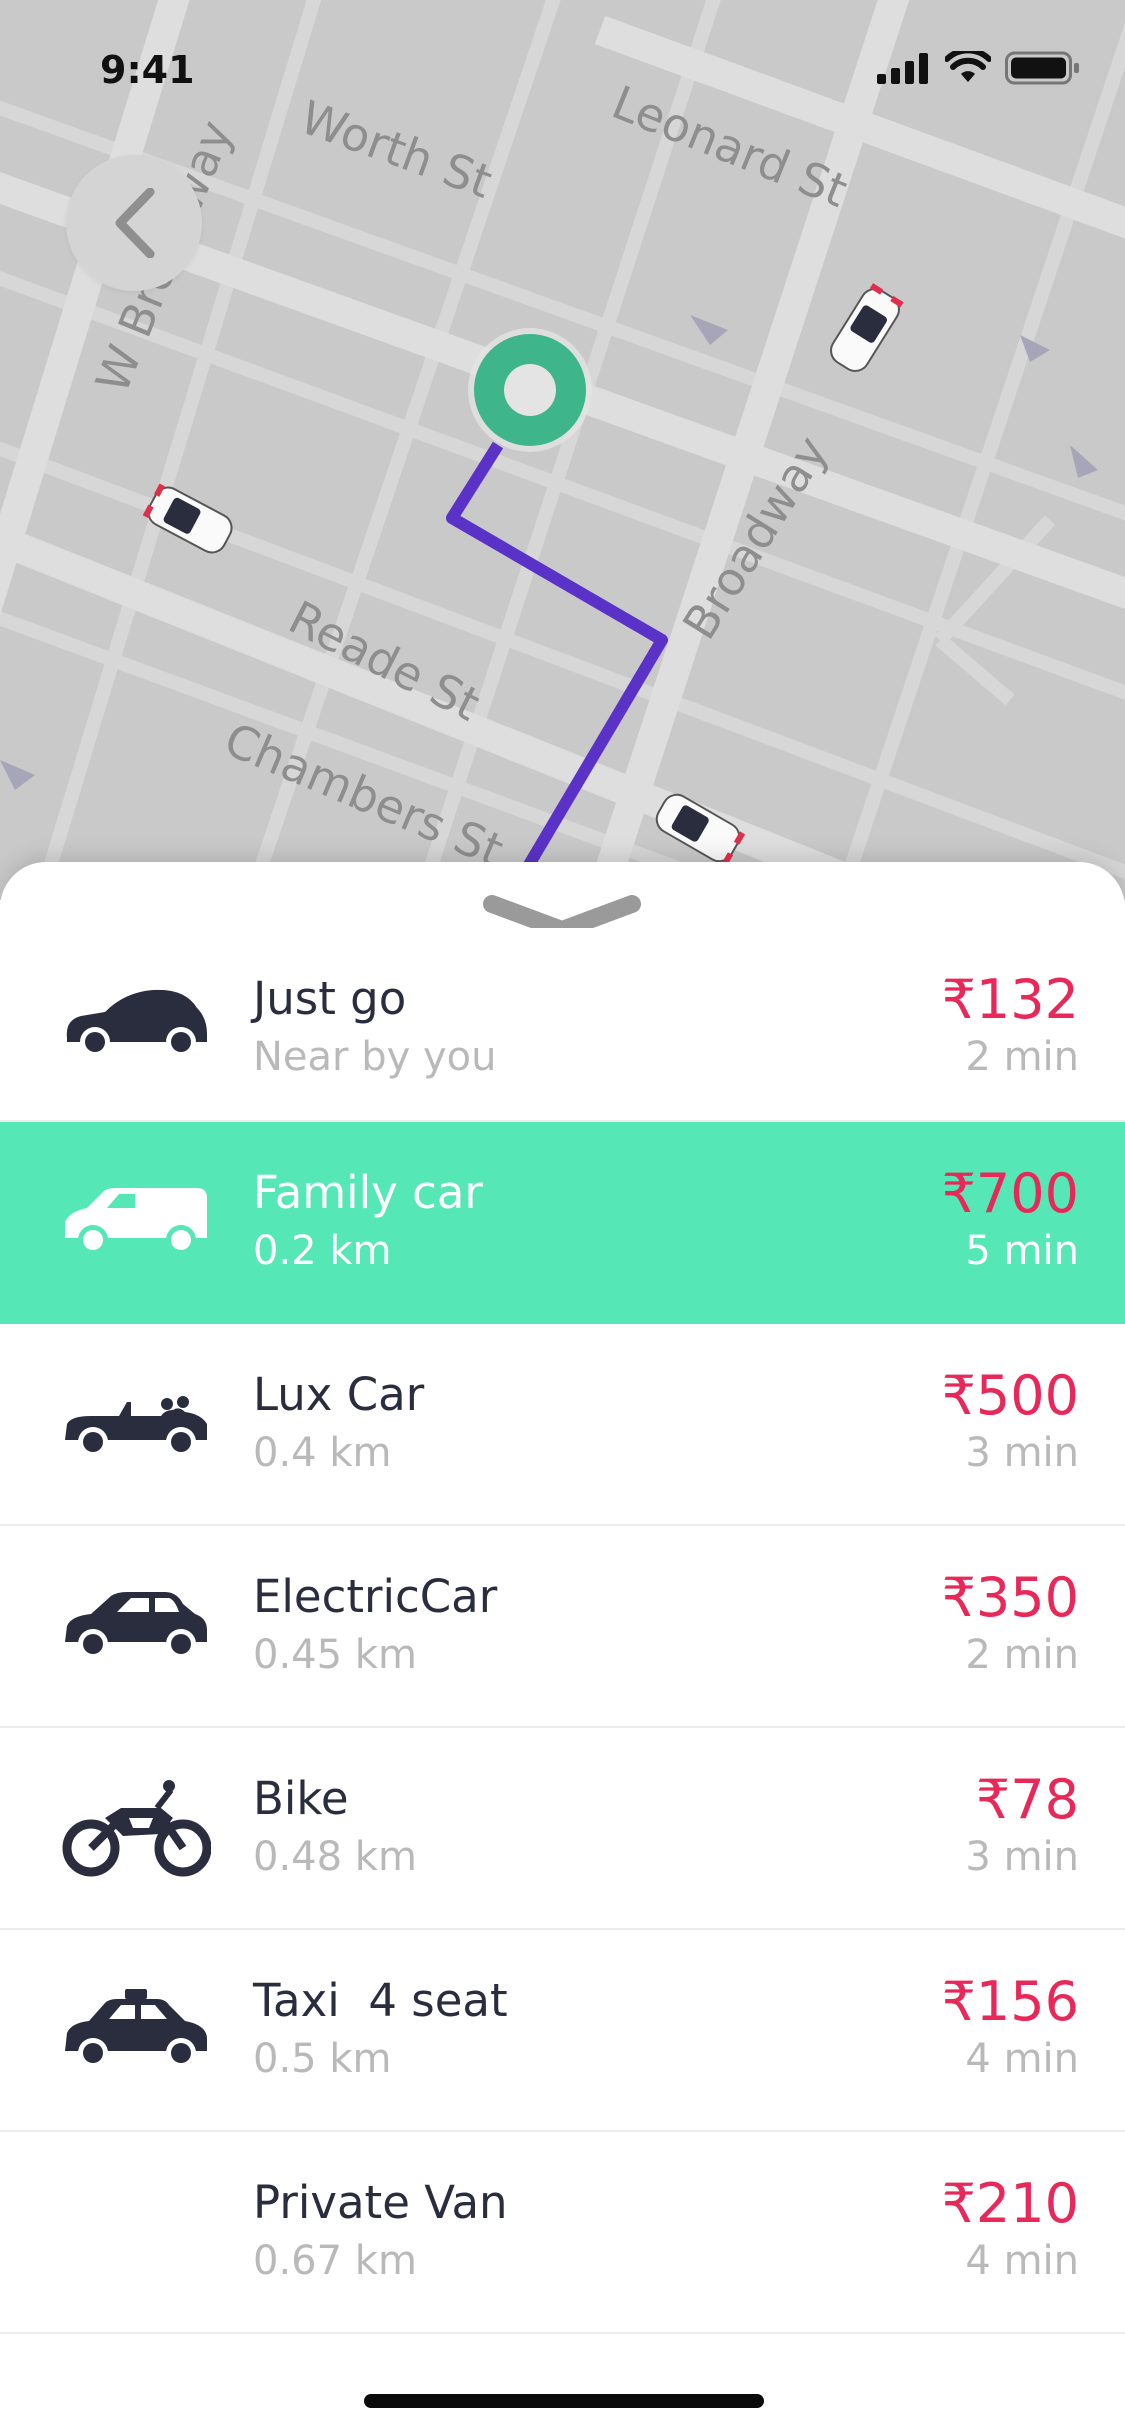 The image size is (1125, 2436). What do you see at coordinates (368, 1192) in the screenshot?
I see `ride-name: Family car` at bounding box center [368, 1192].